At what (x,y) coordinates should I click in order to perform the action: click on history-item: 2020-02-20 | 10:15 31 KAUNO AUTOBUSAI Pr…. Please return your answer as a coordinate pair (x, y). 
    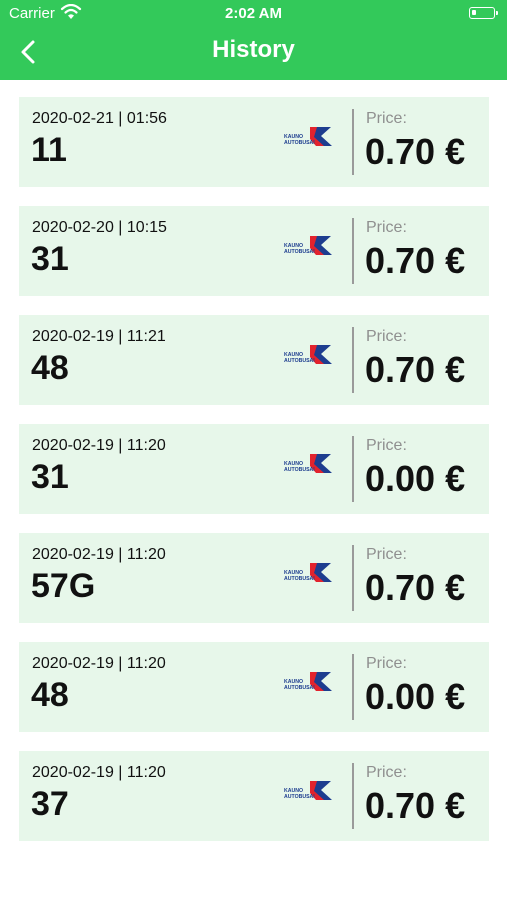
    Looking at the image, I should click on (254, 251).